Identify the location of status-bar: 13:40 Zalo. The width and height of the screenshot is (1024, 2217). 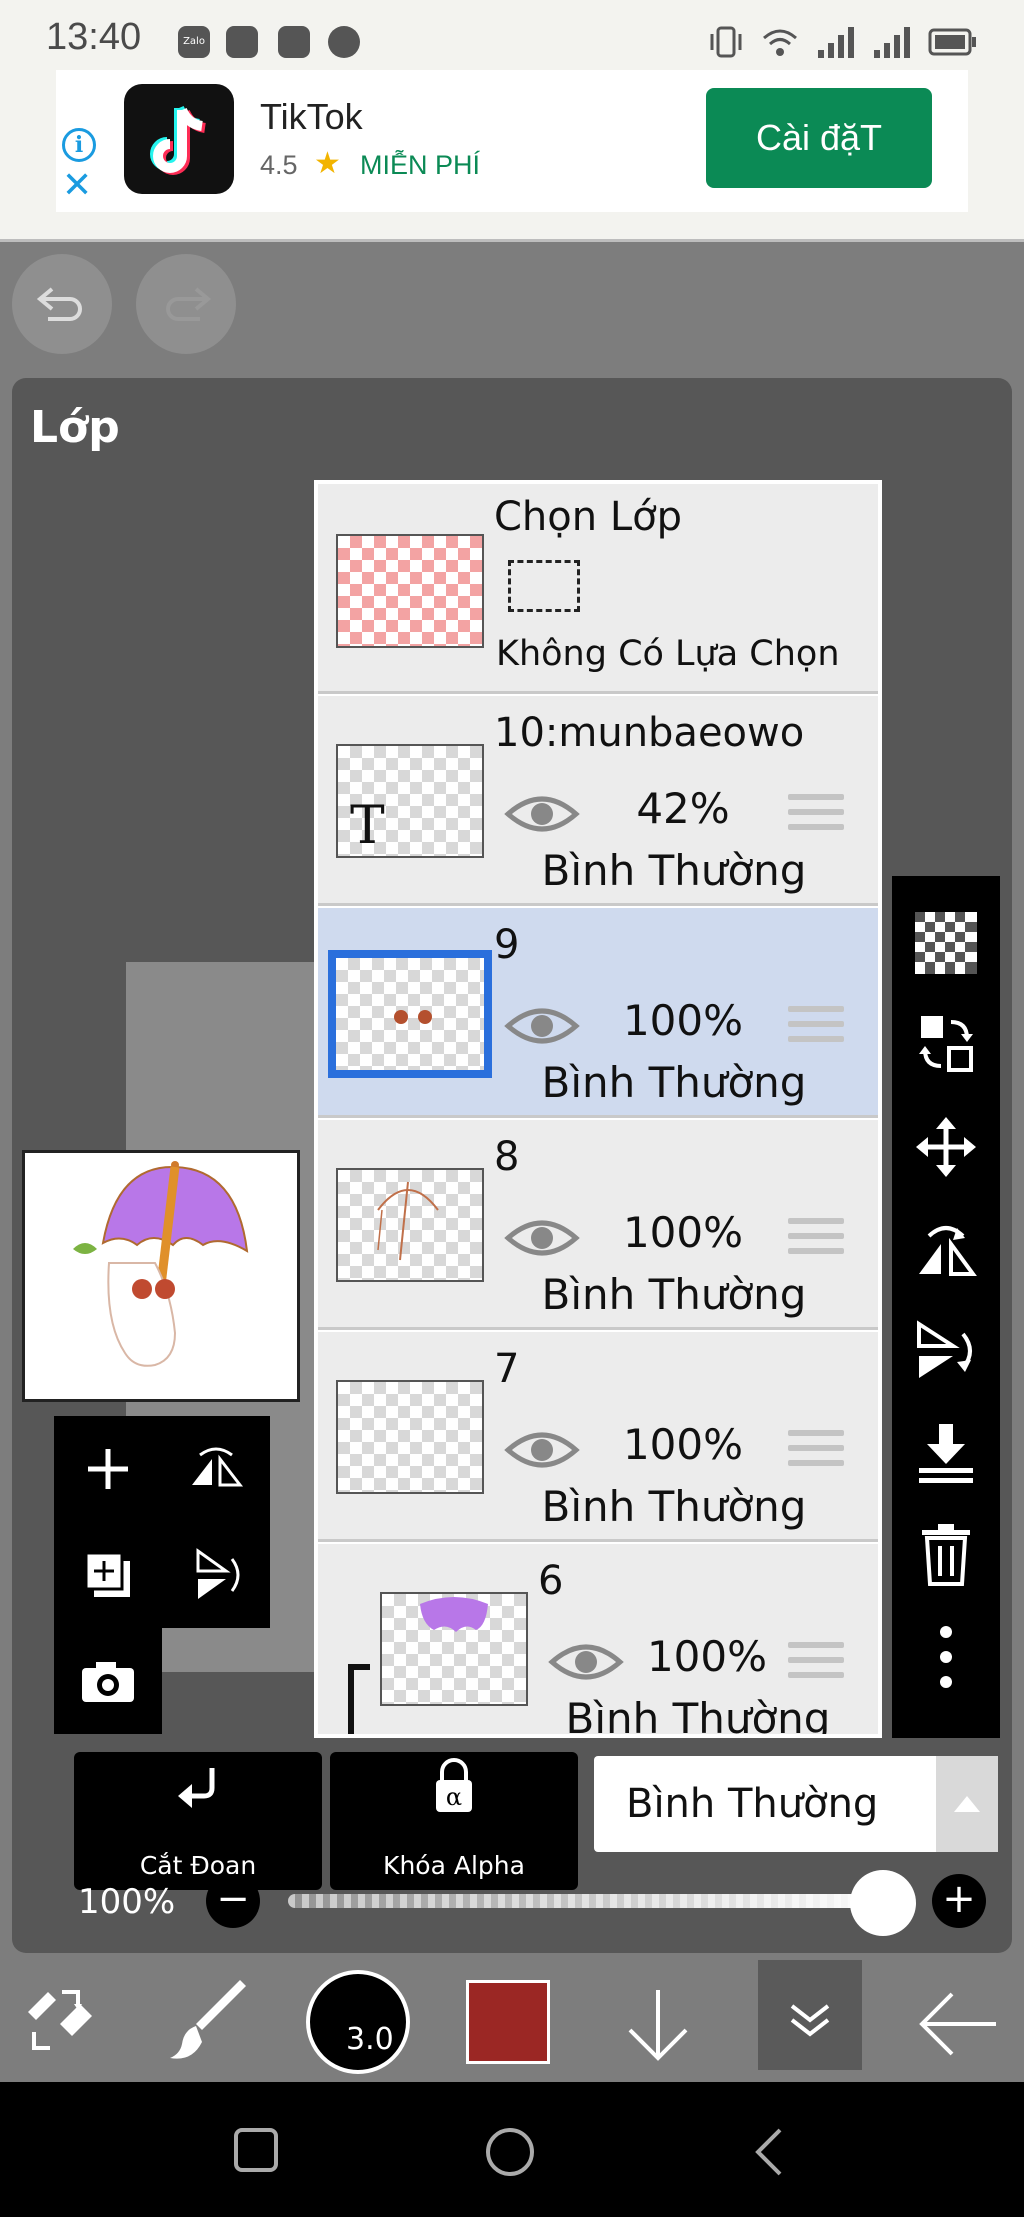
(512, 36).